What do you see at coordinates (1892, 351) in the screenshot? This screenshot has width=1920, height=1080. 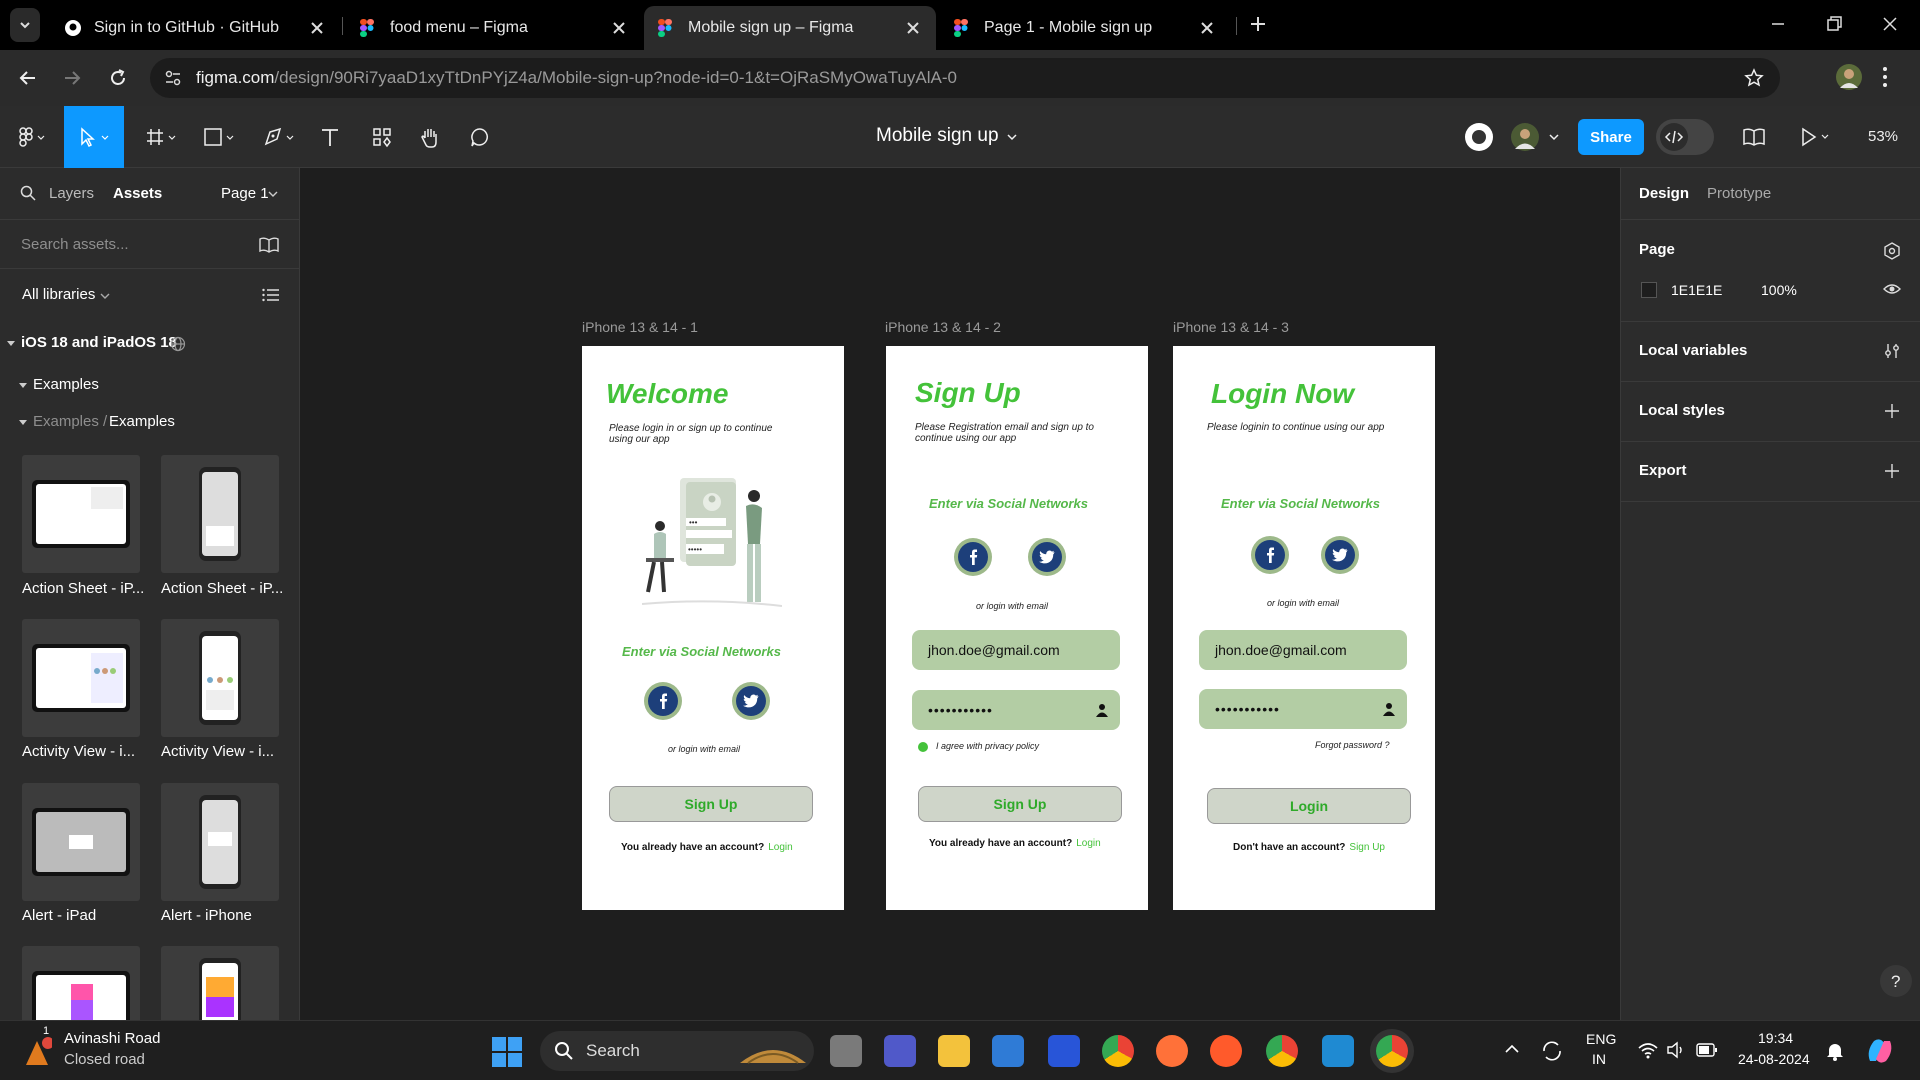 I see `variables-sliders-icon` at bounding box center [1892, 351].